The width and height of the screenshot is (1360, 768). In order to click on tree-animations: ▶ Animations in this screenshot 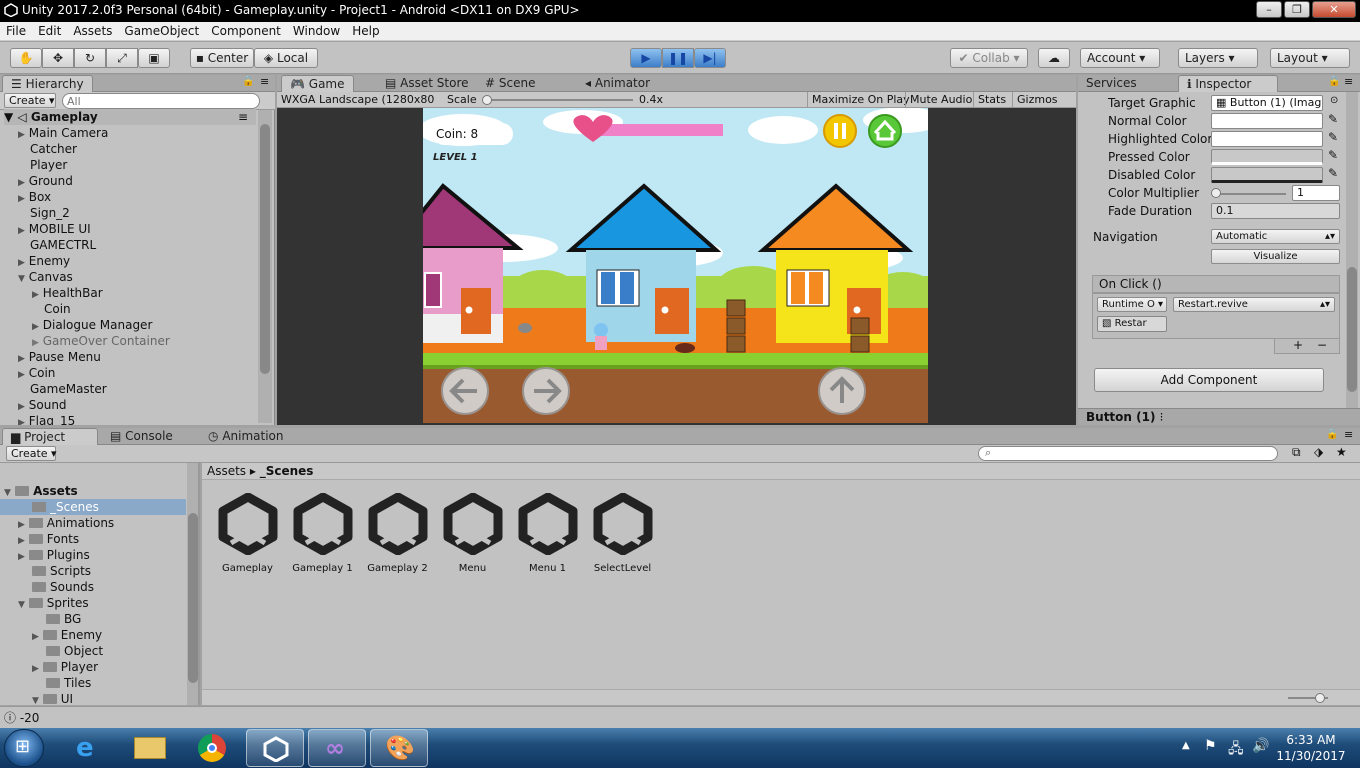, I will do `click(66, 523)`.